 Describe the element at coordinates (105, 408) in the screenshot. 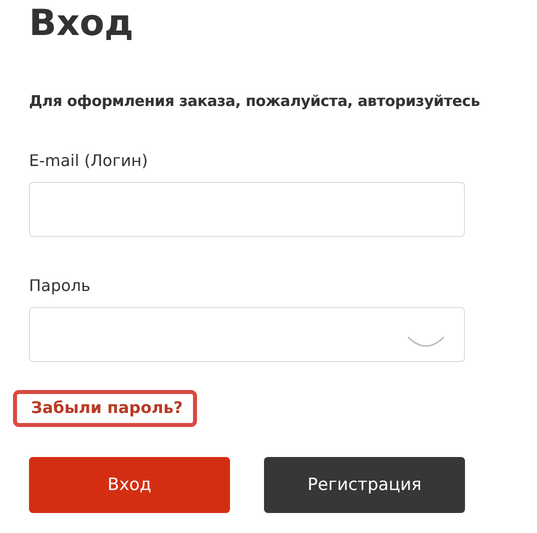

I see `forgot-password-link: Забыли пароль?` at that location.